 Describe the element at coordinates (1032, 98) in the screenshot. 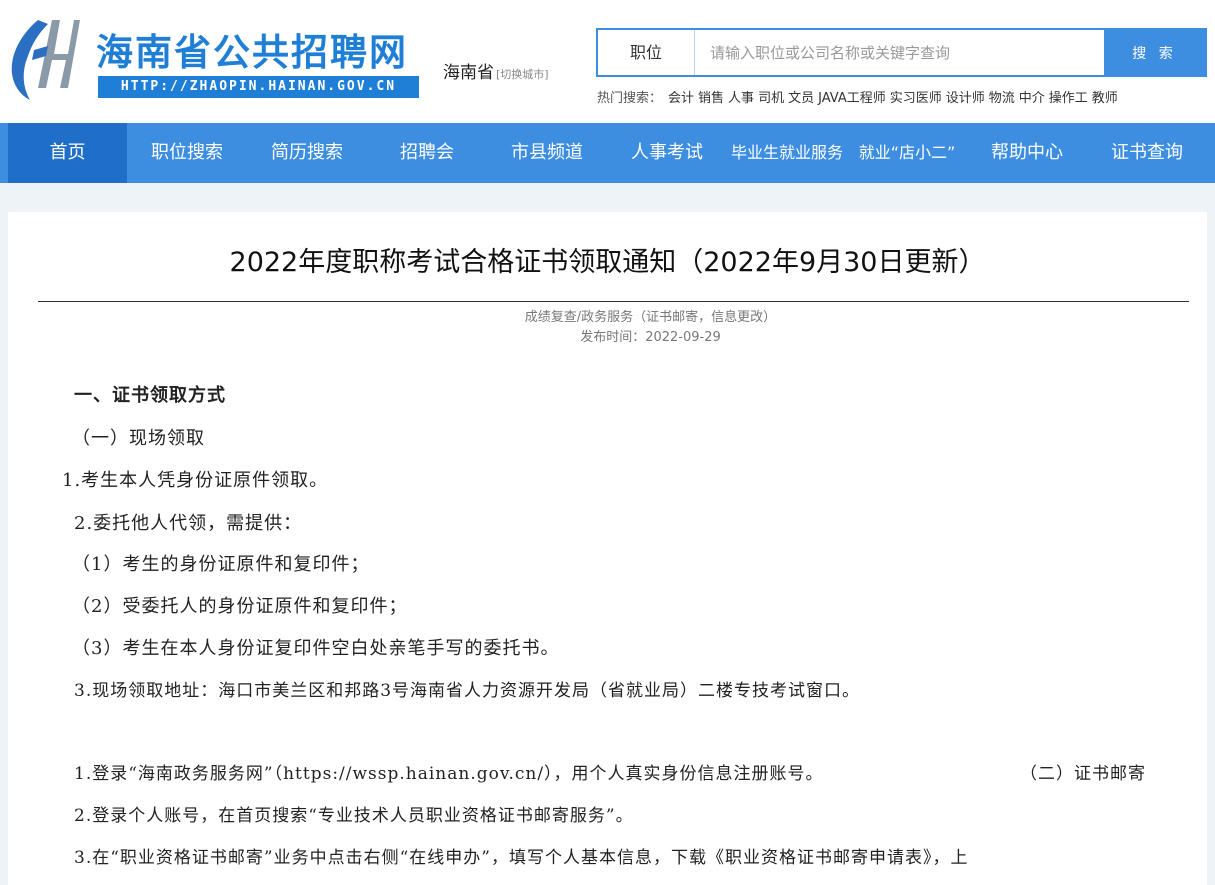

I see `hot-search-item: 中介` at that location.